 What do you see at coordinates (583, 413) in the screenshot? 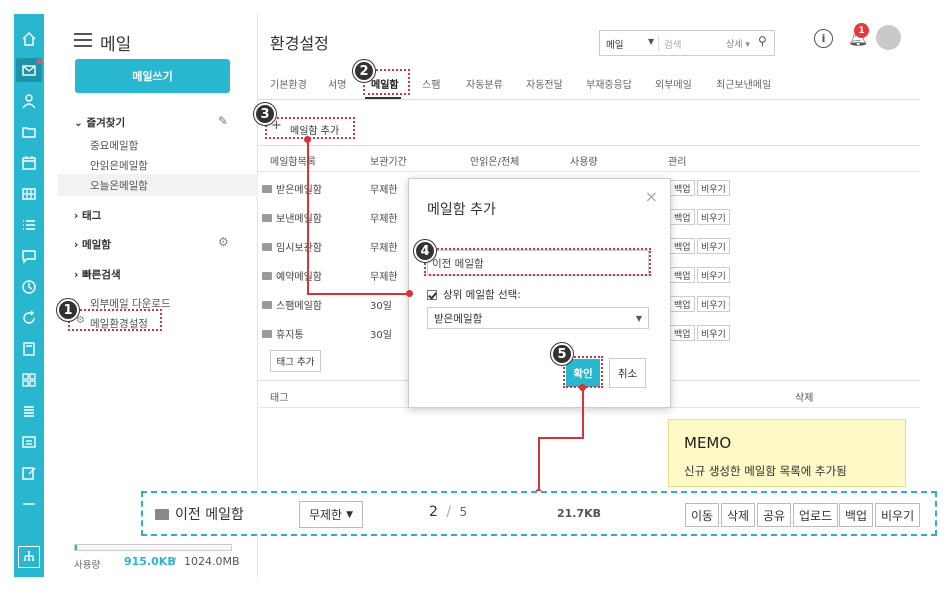
I see `connector-line` at bounding box center [583, 413].